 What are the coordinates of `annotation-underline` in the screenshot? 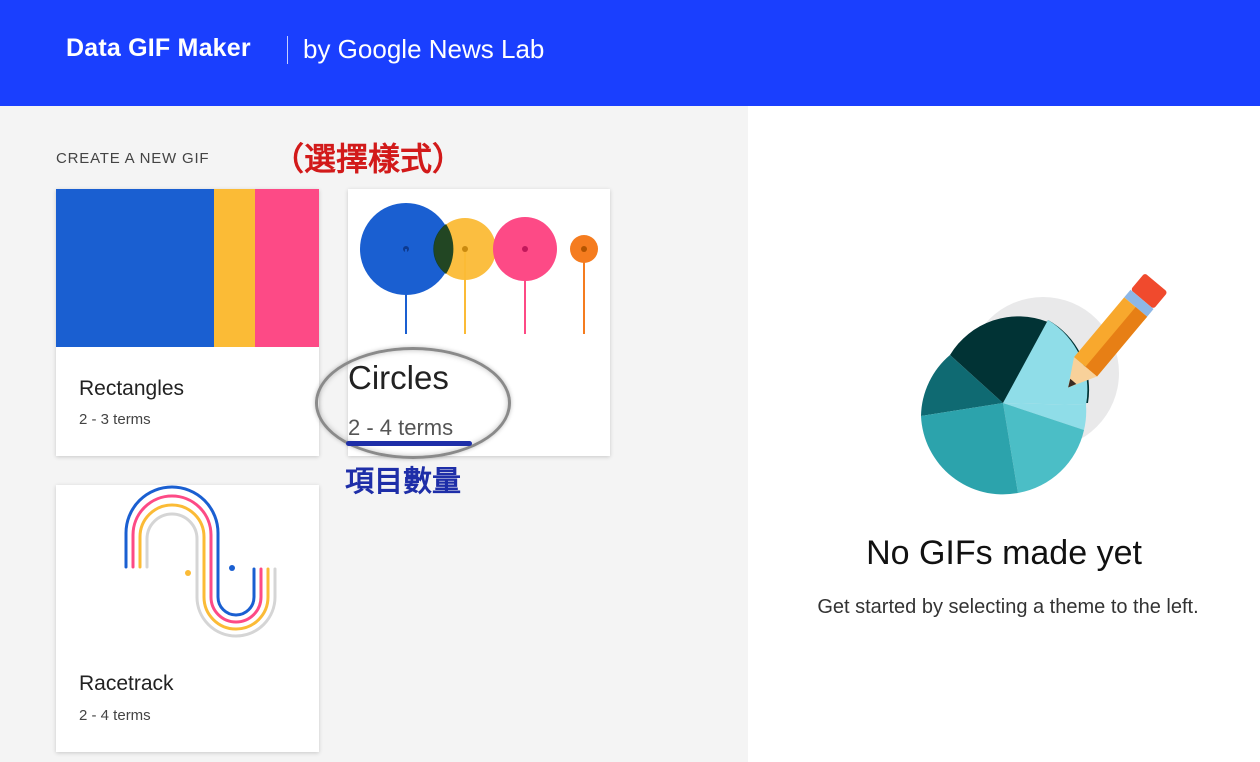 It's located at (409, 443).